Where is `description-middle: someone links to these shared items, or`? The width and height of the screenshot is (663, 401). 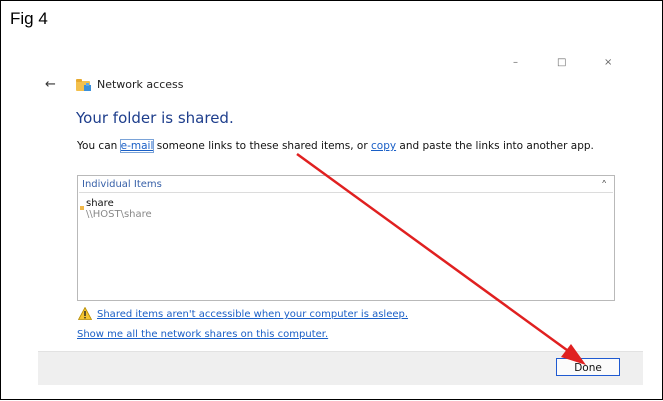
description-middle: someone links to these shared items, or is located at coordinates (262, 146).